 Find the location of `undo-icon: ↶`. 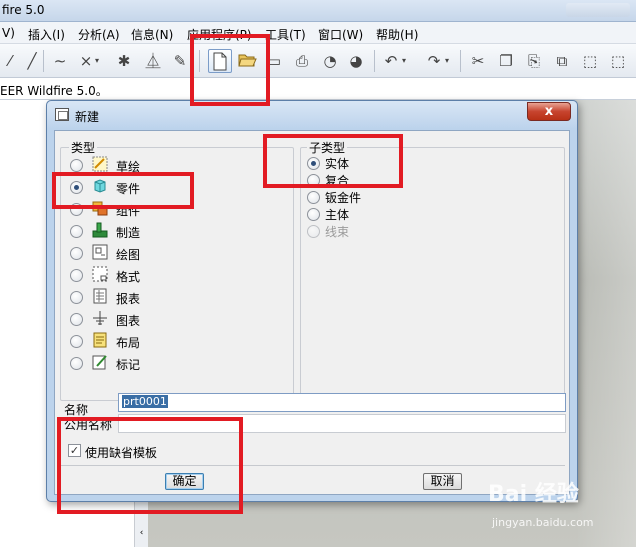

undo-icon: ↶ is located at coordinates (391, 61).